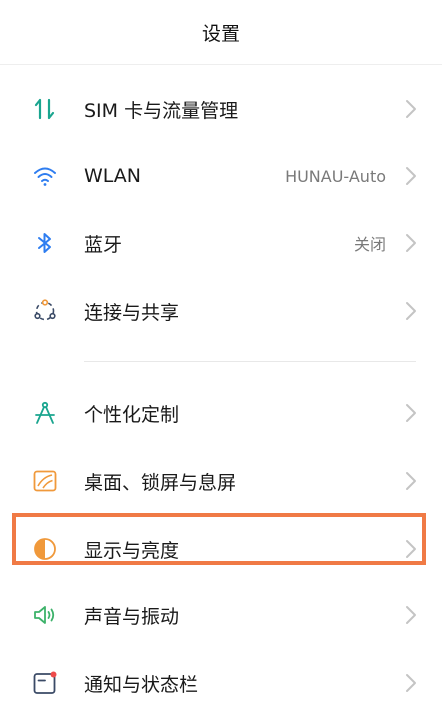 The width and height of the screenshot is (442, 723). I want to click on settings-item-personalization: 个性化定制, so click(221, 413).